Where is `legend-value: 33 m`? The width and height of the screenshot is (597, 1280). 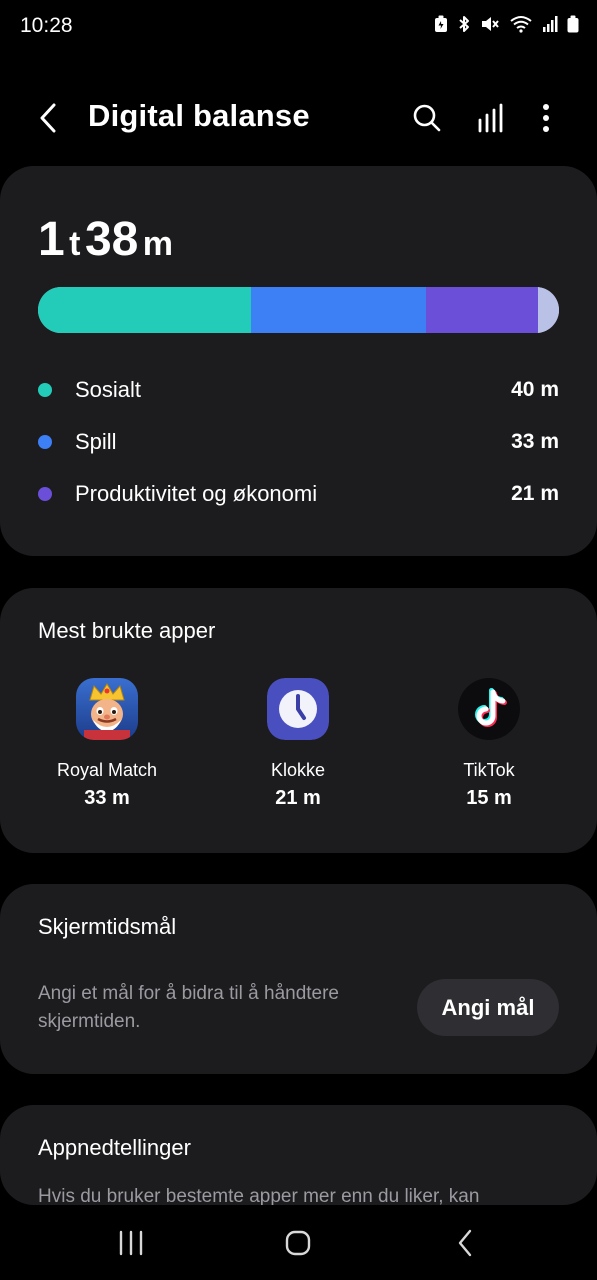 legend-value: 33 m is located at coordinates (535, 441).